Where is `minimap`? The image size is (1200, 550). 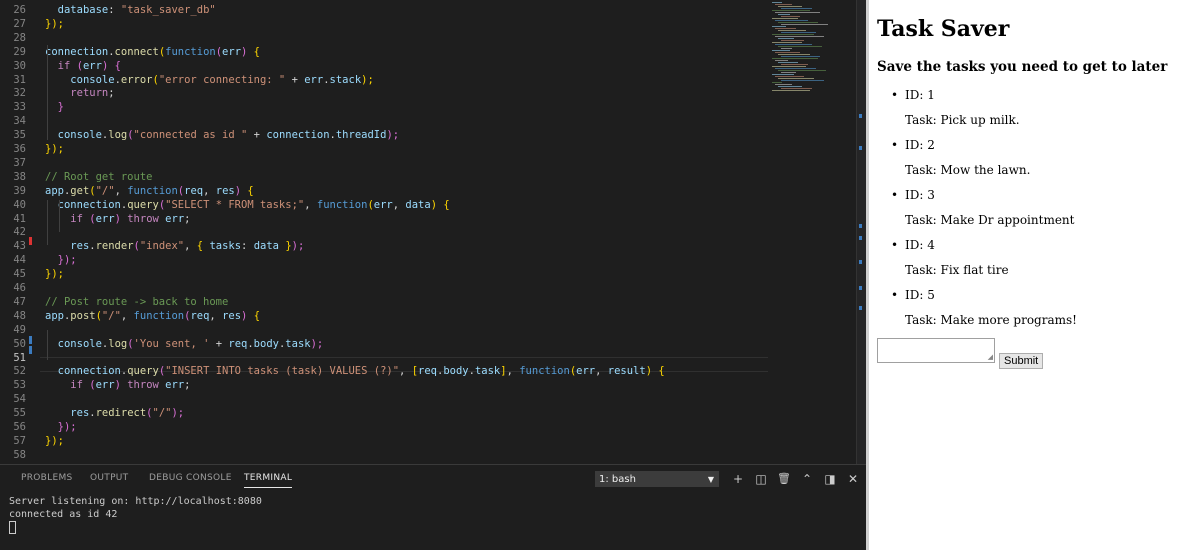 minimap is located at coordinates (813, 232).